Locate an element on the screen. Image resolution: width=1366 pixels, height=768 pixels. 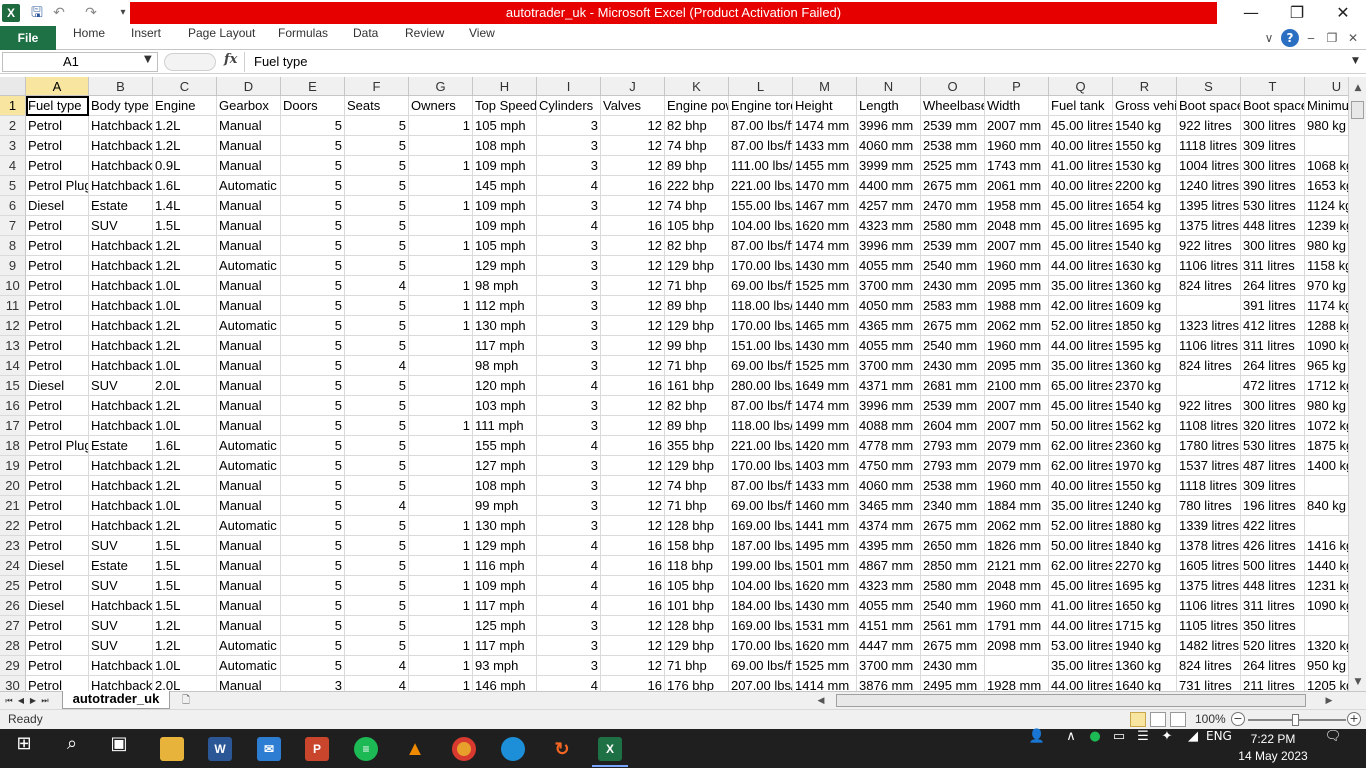
table-cell: 2007 mm is located at coordinates (1017, 406).